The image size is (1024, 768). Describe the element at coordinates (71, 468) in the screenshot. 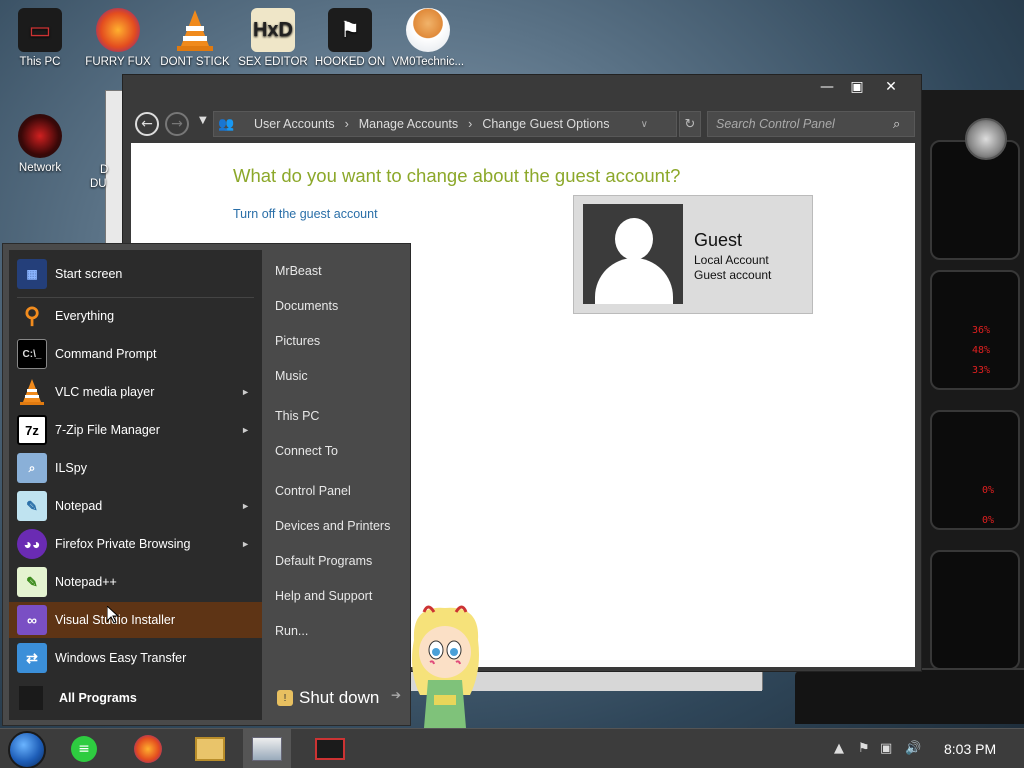

I see `start-item-label: ILSpy` at that location.